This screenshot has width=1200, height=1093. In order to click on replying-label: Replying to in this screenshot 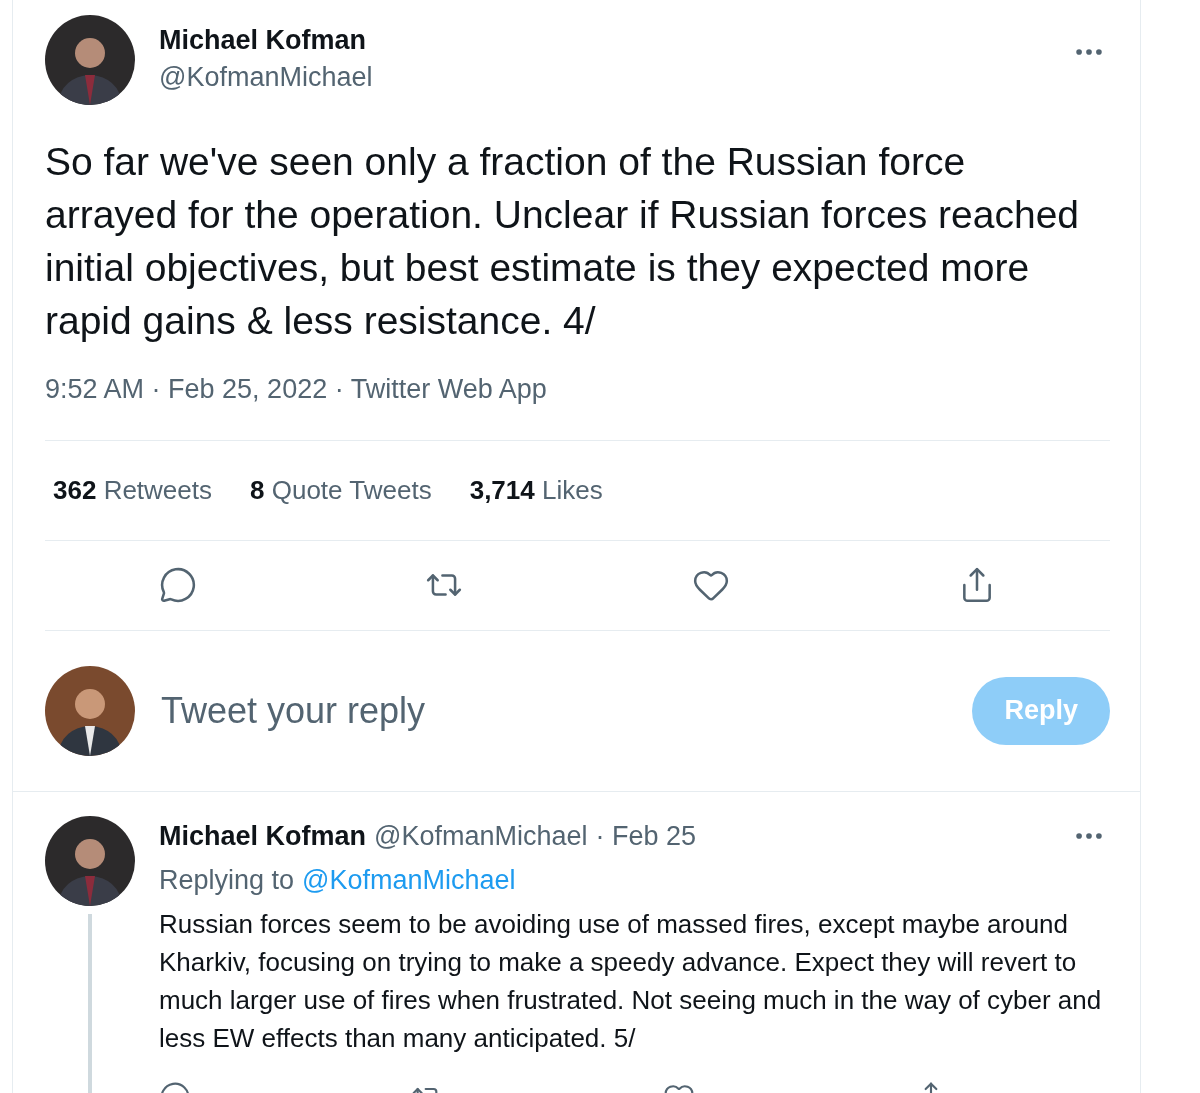, I will do `click(227, 880)`.